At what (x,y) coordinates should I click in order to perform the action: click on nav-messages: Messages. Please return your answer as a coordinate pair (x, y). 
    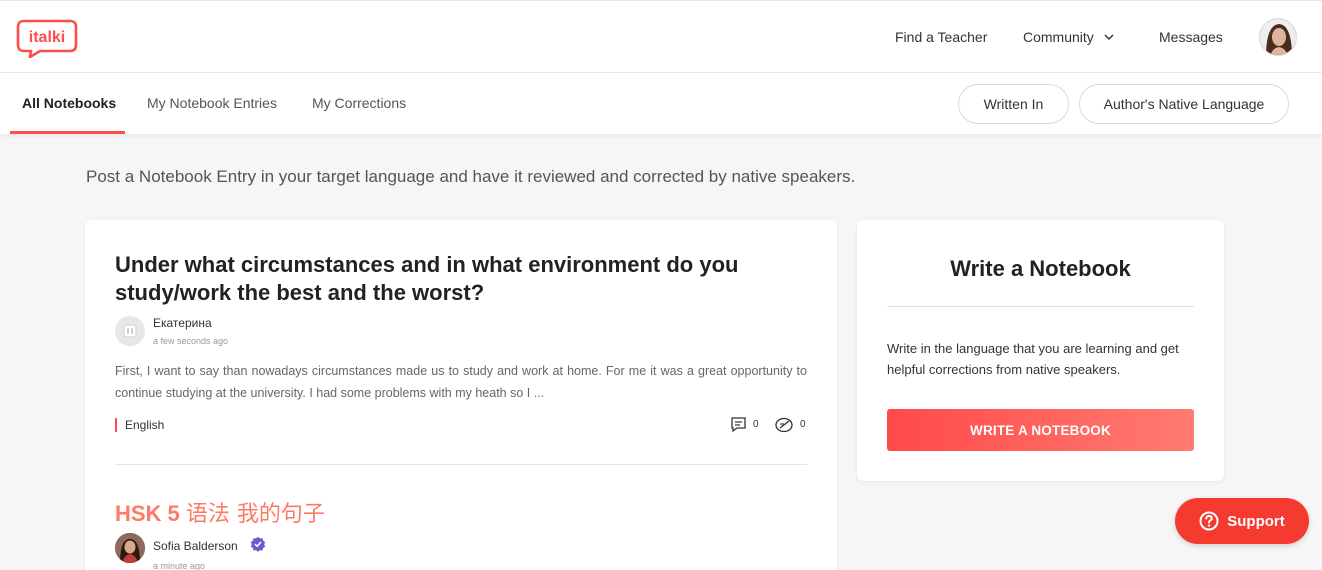
    Looking at the image, I should click on (1191, 37).